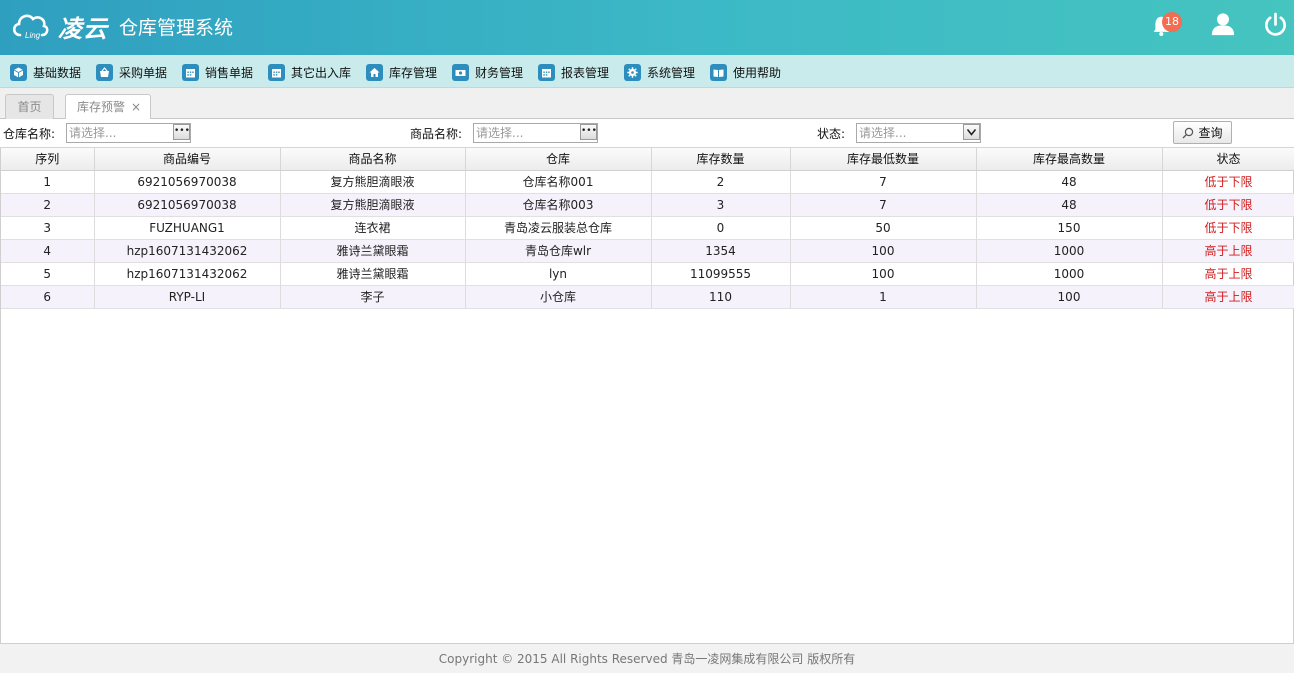 Image resolution: width=1294 pixels, height=674 pixels. What do you see at coordinates (321, 72) in the screenshot?
I see `menu-label: 其它出入库` at bounding box center [321, 72].